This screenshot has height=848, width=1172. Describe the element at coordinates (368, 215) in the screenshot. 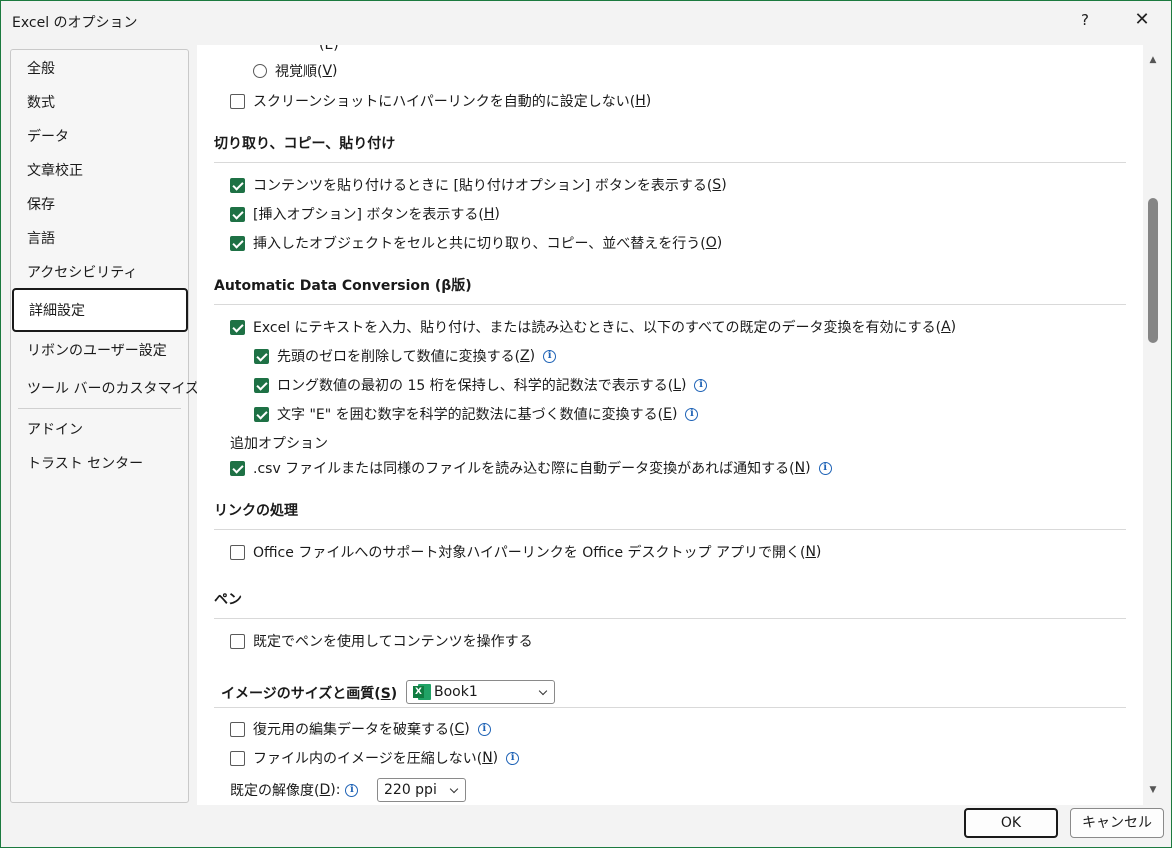

I see `option-label: [挿入オプション] ボタンを表示する(` at that location.